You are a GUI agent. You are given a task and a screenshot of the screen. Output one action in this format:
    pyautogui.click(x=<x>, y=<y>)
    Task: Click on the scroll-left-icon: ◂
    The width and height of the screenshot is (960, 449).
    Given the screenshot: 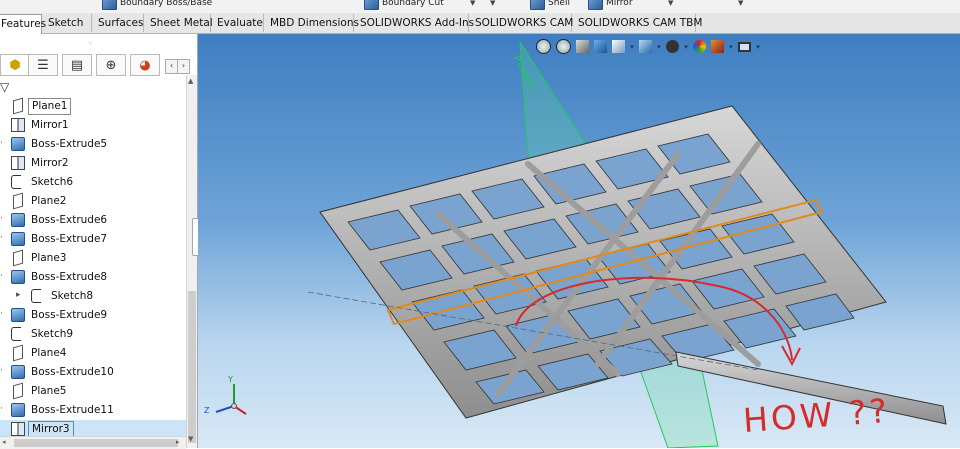 What is the action you would take?
    pyautogui.click(x=4, y=442)
    